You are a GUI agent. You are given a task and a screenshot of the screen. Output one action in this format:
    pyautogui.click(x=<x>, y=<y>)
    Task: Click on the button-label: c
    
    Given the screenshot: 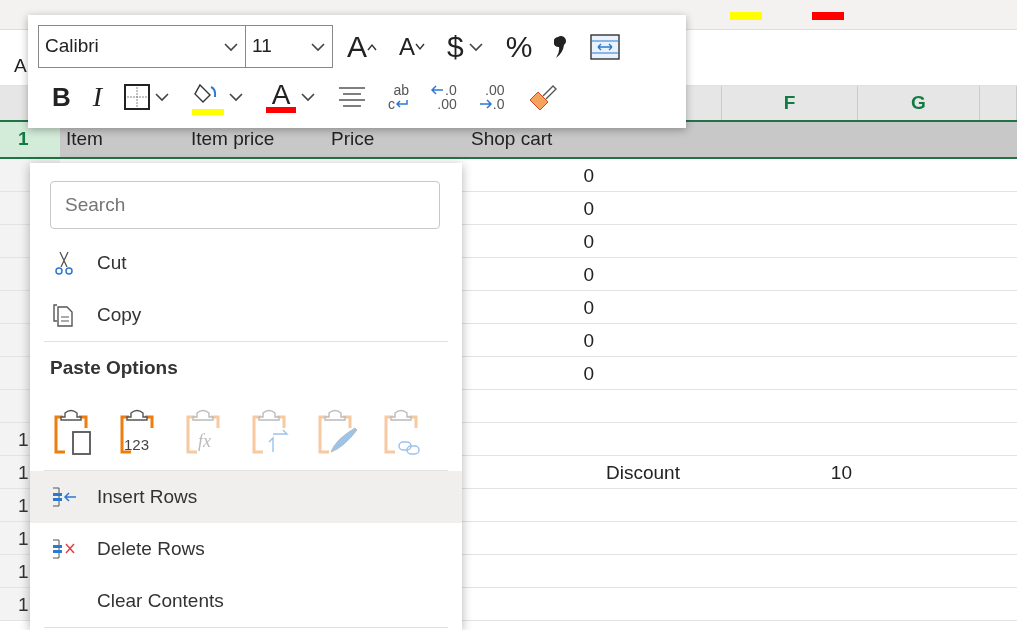 What is the action you would take?
    pyautogui.click(x=392, y=104)
    